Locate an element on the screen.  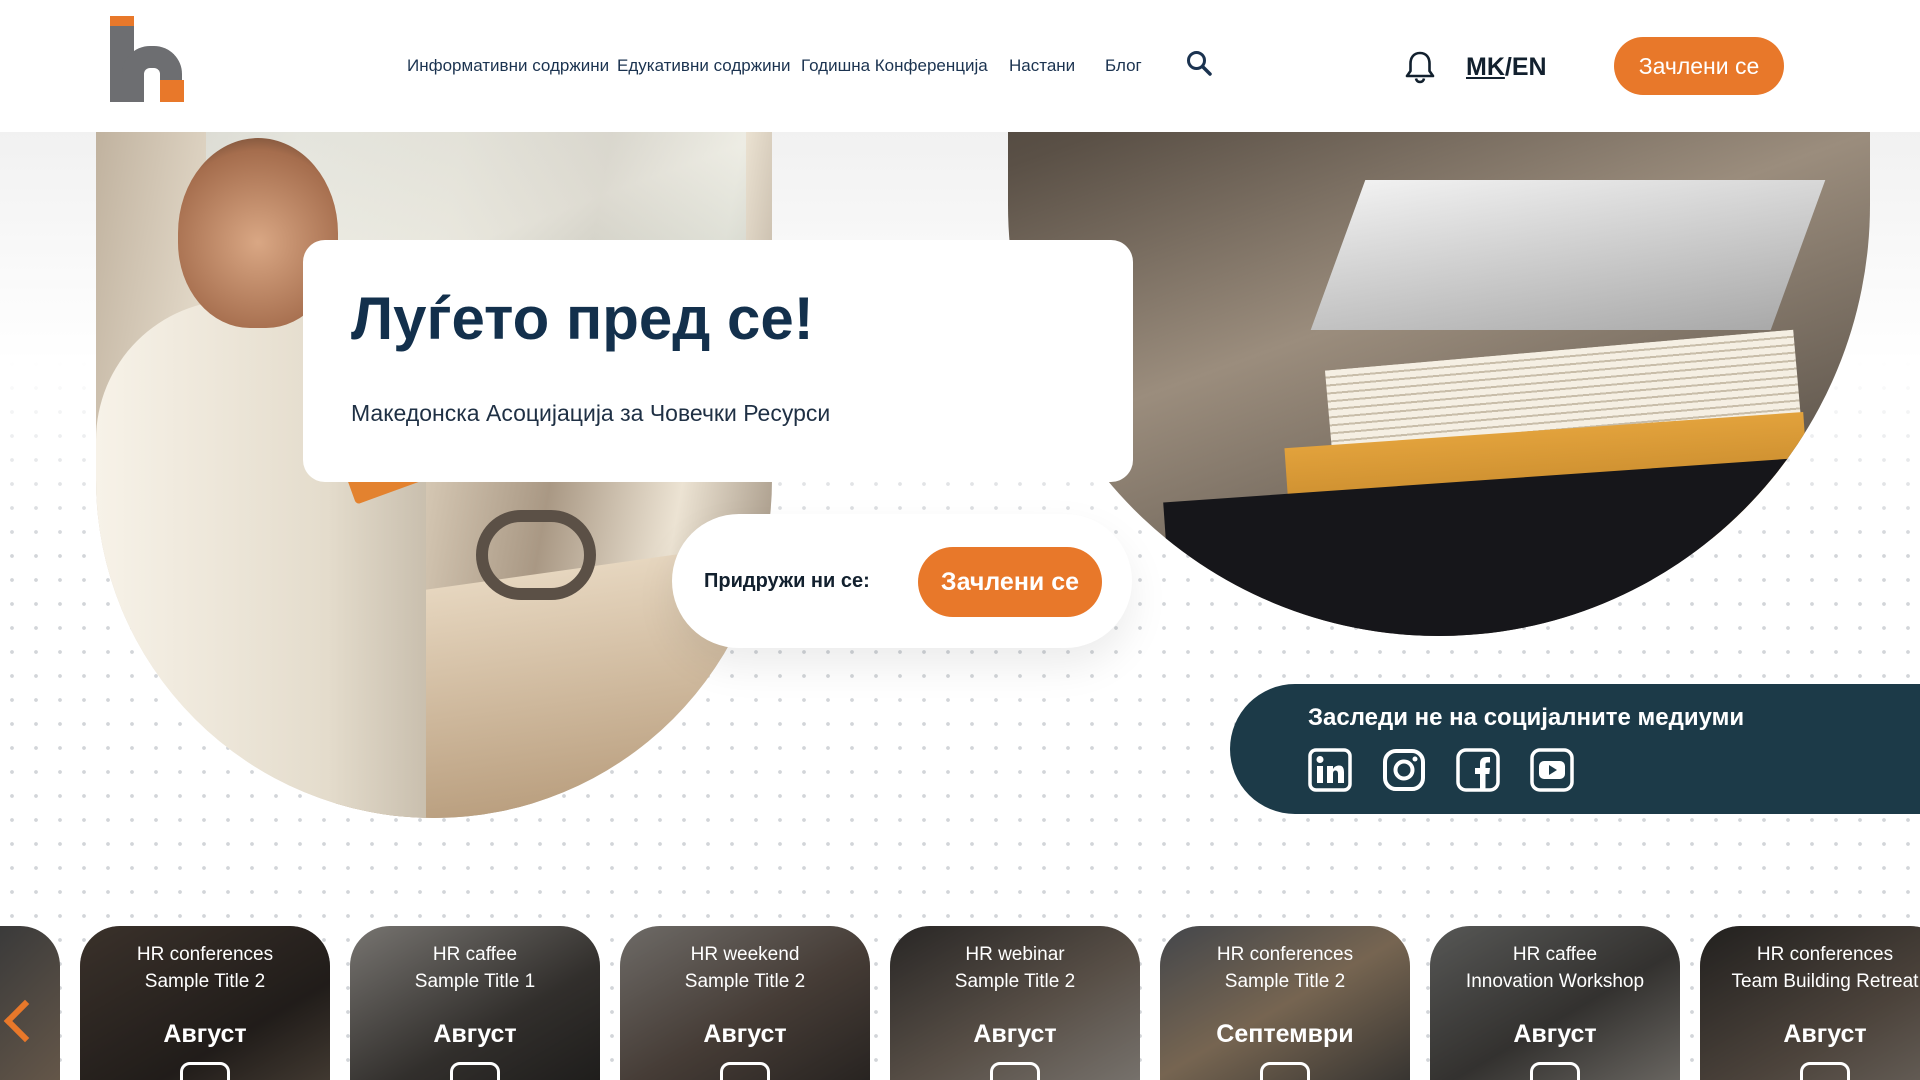
event-card: HR caffee Innovation Workshop Август is located at coordinates (1555, 1003).